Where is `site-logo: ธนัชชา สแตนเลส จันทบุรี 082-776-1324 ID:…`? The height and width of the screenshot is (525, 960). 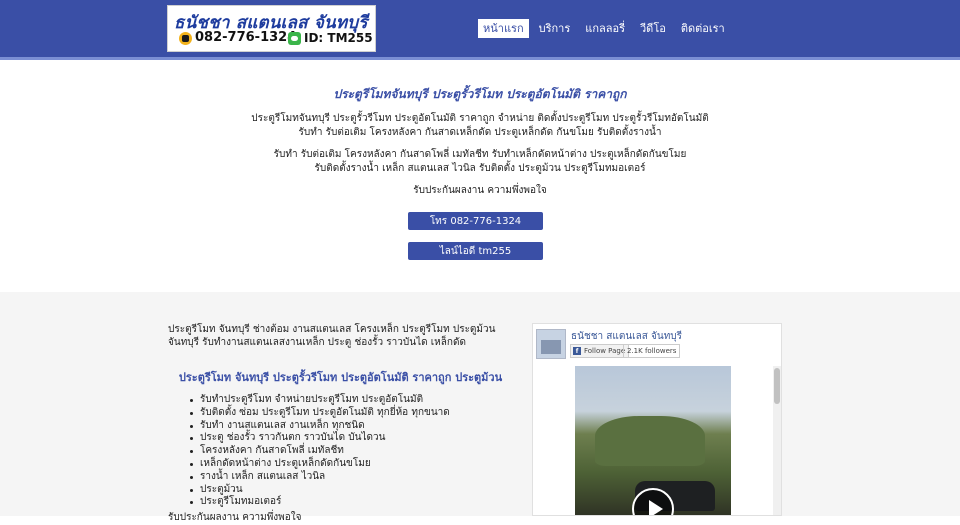
site-logo: ธนัชชา สแตนเลส จันทบุรี 082-776-1324 ID:… is located at coordinates (271, 28).